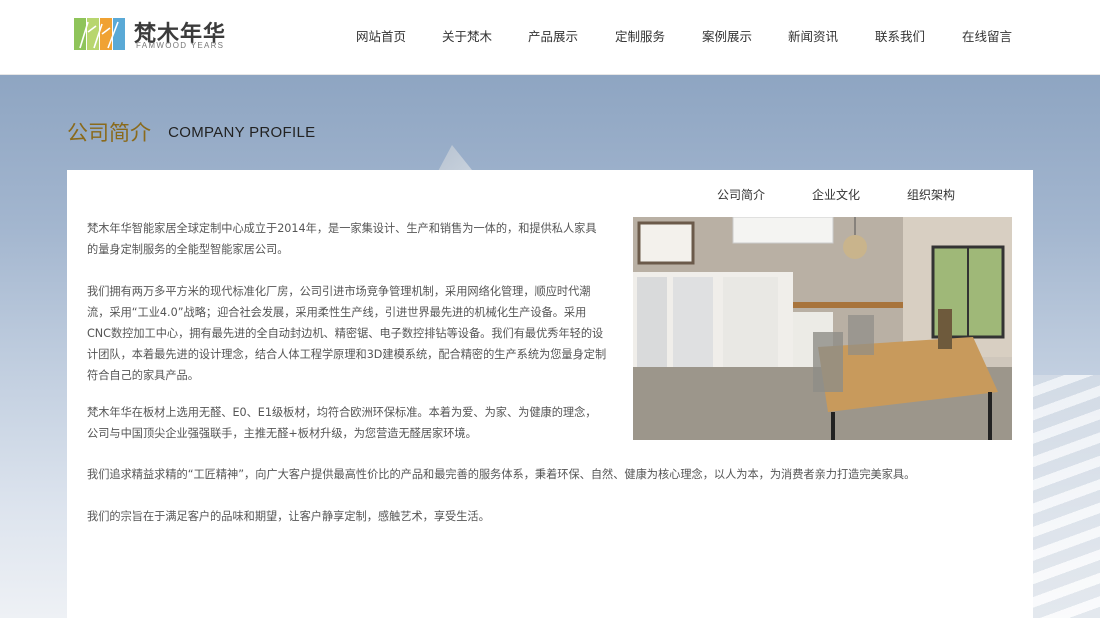 The height and width of the screenshot is (618, 1100). What do you see at coordinates (550, 195) in the screenshot?
I see `sub-nav: 公司简介 企业文化 组织架构` at bounding box center [550, 195].